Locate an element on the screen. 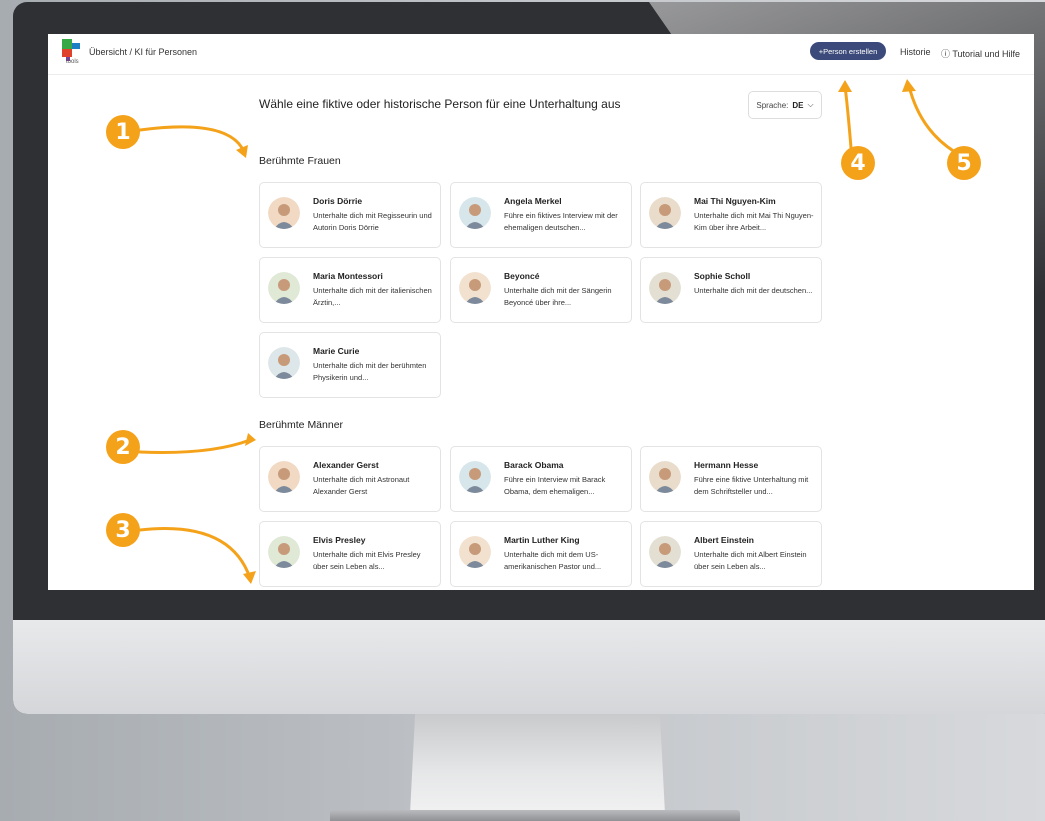 This screenshot has height=821, width=1045. annotation-badge-5: 5 is located at coordinates (964, 163).